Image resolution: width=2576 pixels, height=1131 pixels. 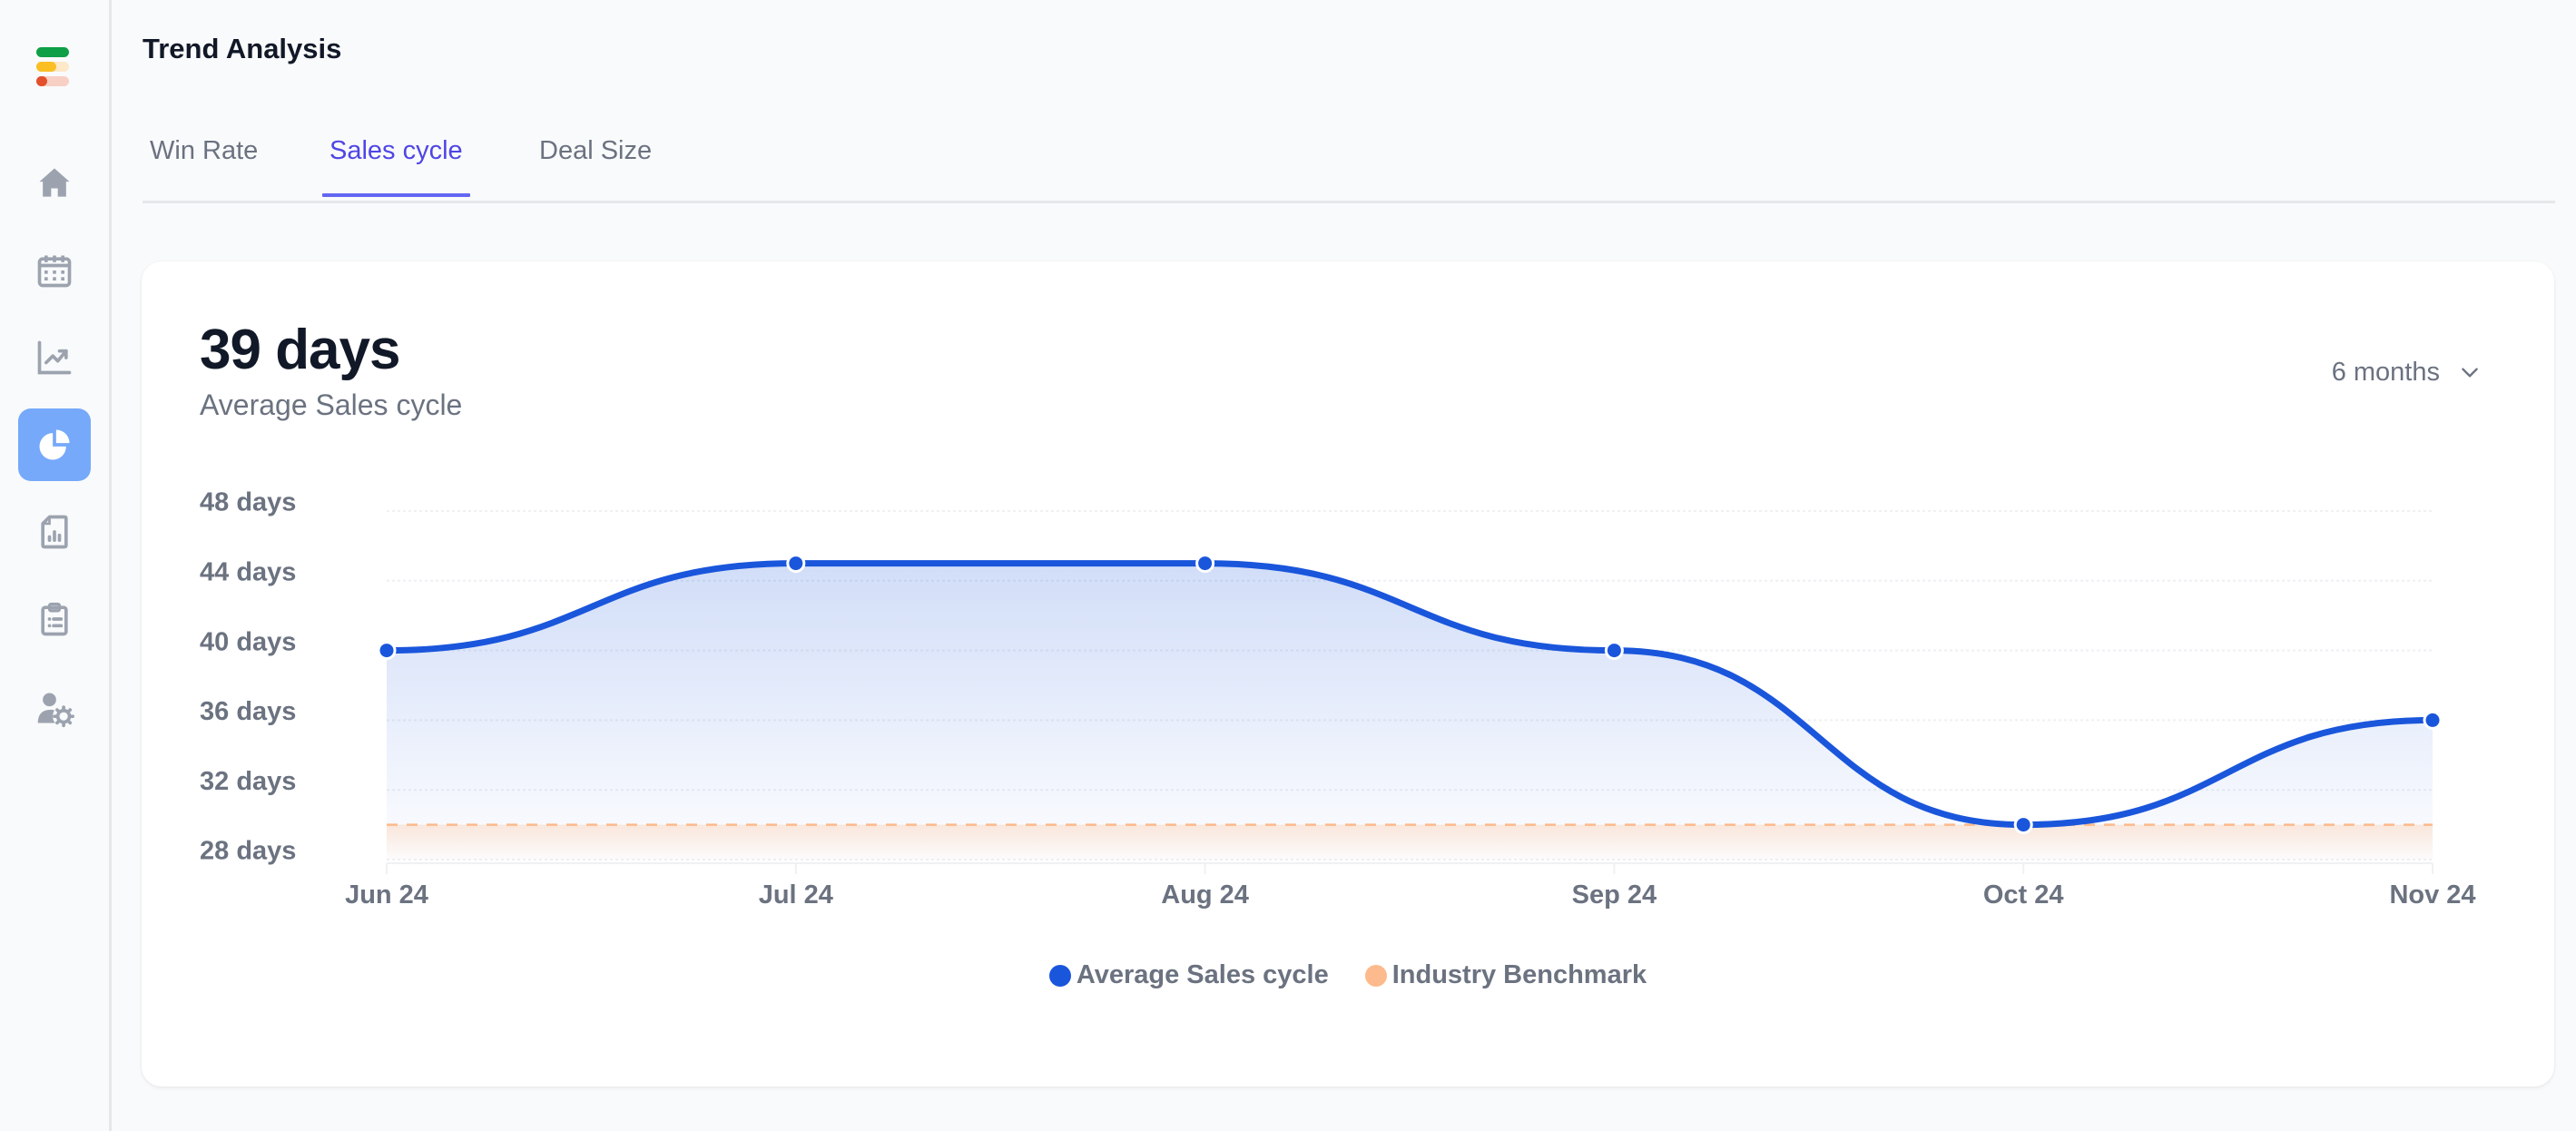 I want to click on sidebar-item-user-settings, so click(x=54, y=708).